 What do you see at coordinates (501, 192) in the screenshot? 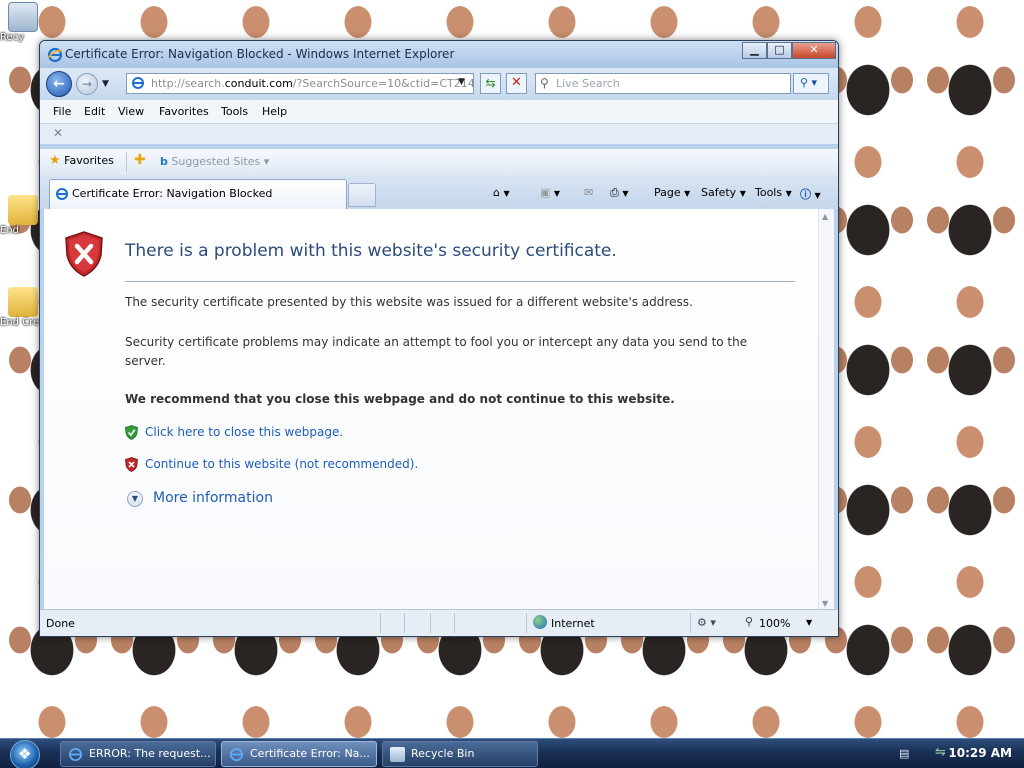
I see `home-button: ⌂ ▼` at bounding box center [501, 192].